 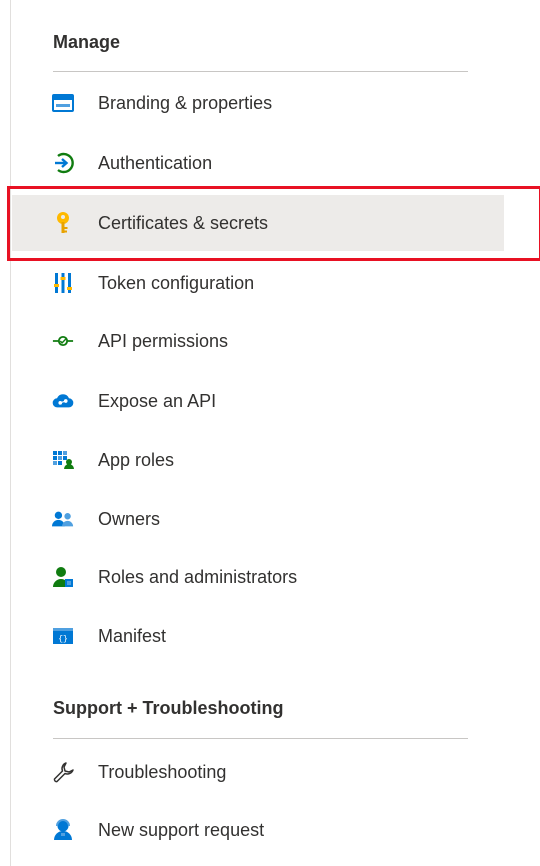 What do you see at coordinates (63, 772) in the screenshot?
I see `wrench-icon` at bounding box center [63, 772].